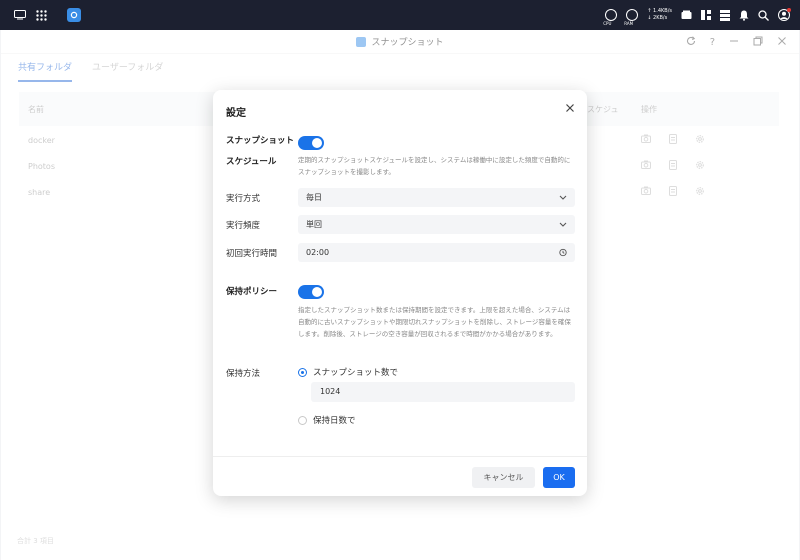  I want to click on ram-label: RAM, so click(629, 23).